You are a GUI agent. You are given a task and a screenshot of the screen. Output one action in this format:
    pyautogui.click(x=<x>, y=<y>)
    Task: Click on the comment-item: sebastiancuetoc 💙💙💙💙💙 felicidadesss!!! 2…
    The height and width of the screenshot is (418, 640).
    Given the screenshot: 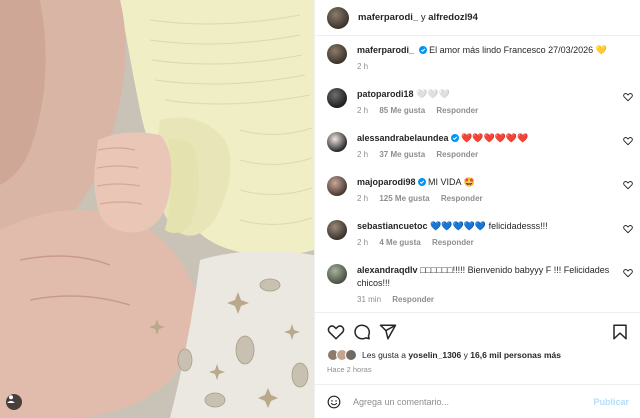 What is the action you would take?
    pyautogui.click(x=483, y=233)
    